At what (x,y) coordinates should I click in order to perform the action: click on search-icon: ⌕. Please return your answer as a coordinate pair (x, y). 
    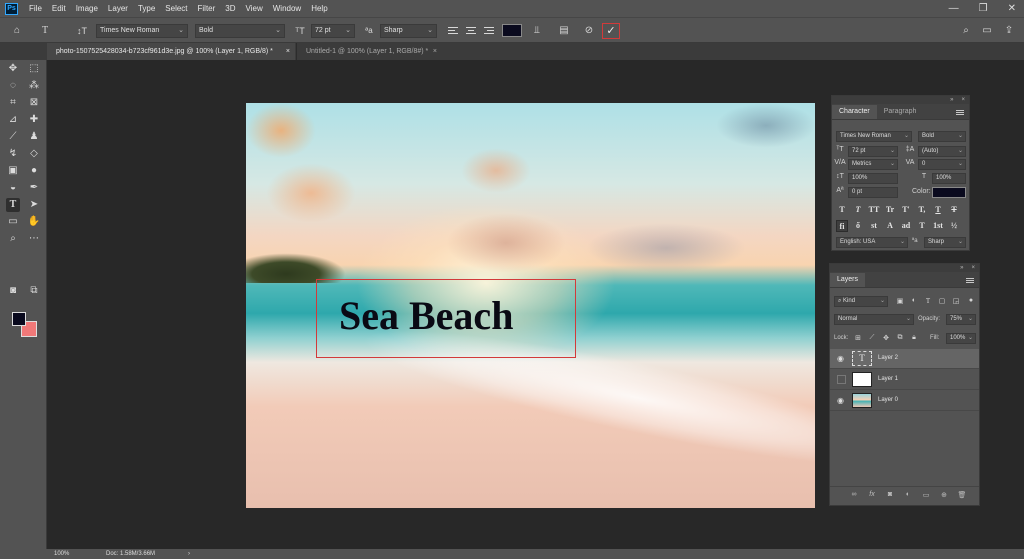
    Looking at the image, I should click on (966, 31).